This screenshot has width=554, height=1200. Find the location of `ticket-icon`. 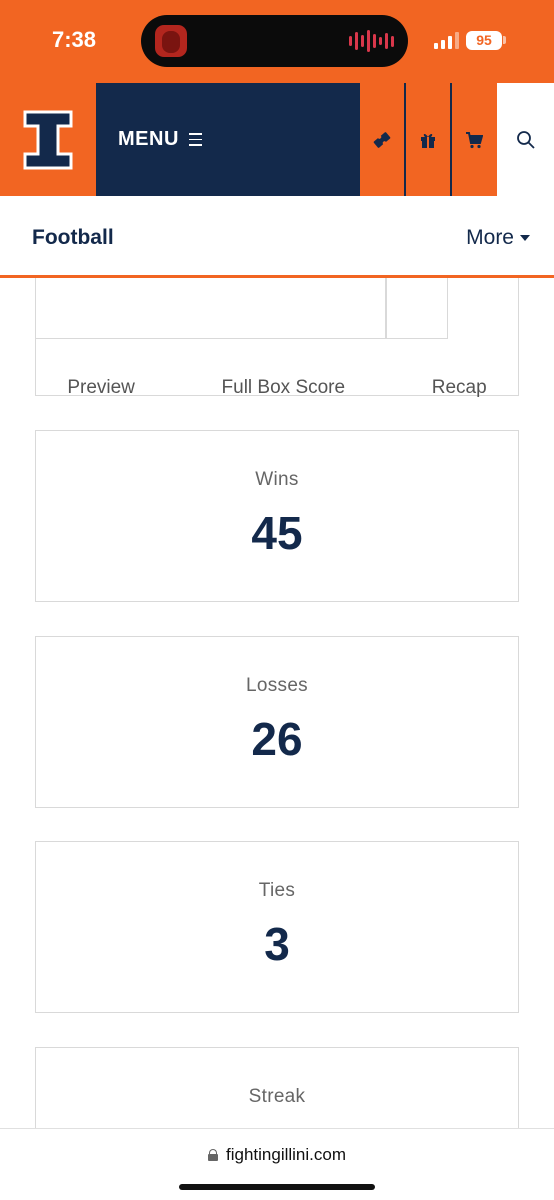

ticket-icon is located at coordinates (382, 139).